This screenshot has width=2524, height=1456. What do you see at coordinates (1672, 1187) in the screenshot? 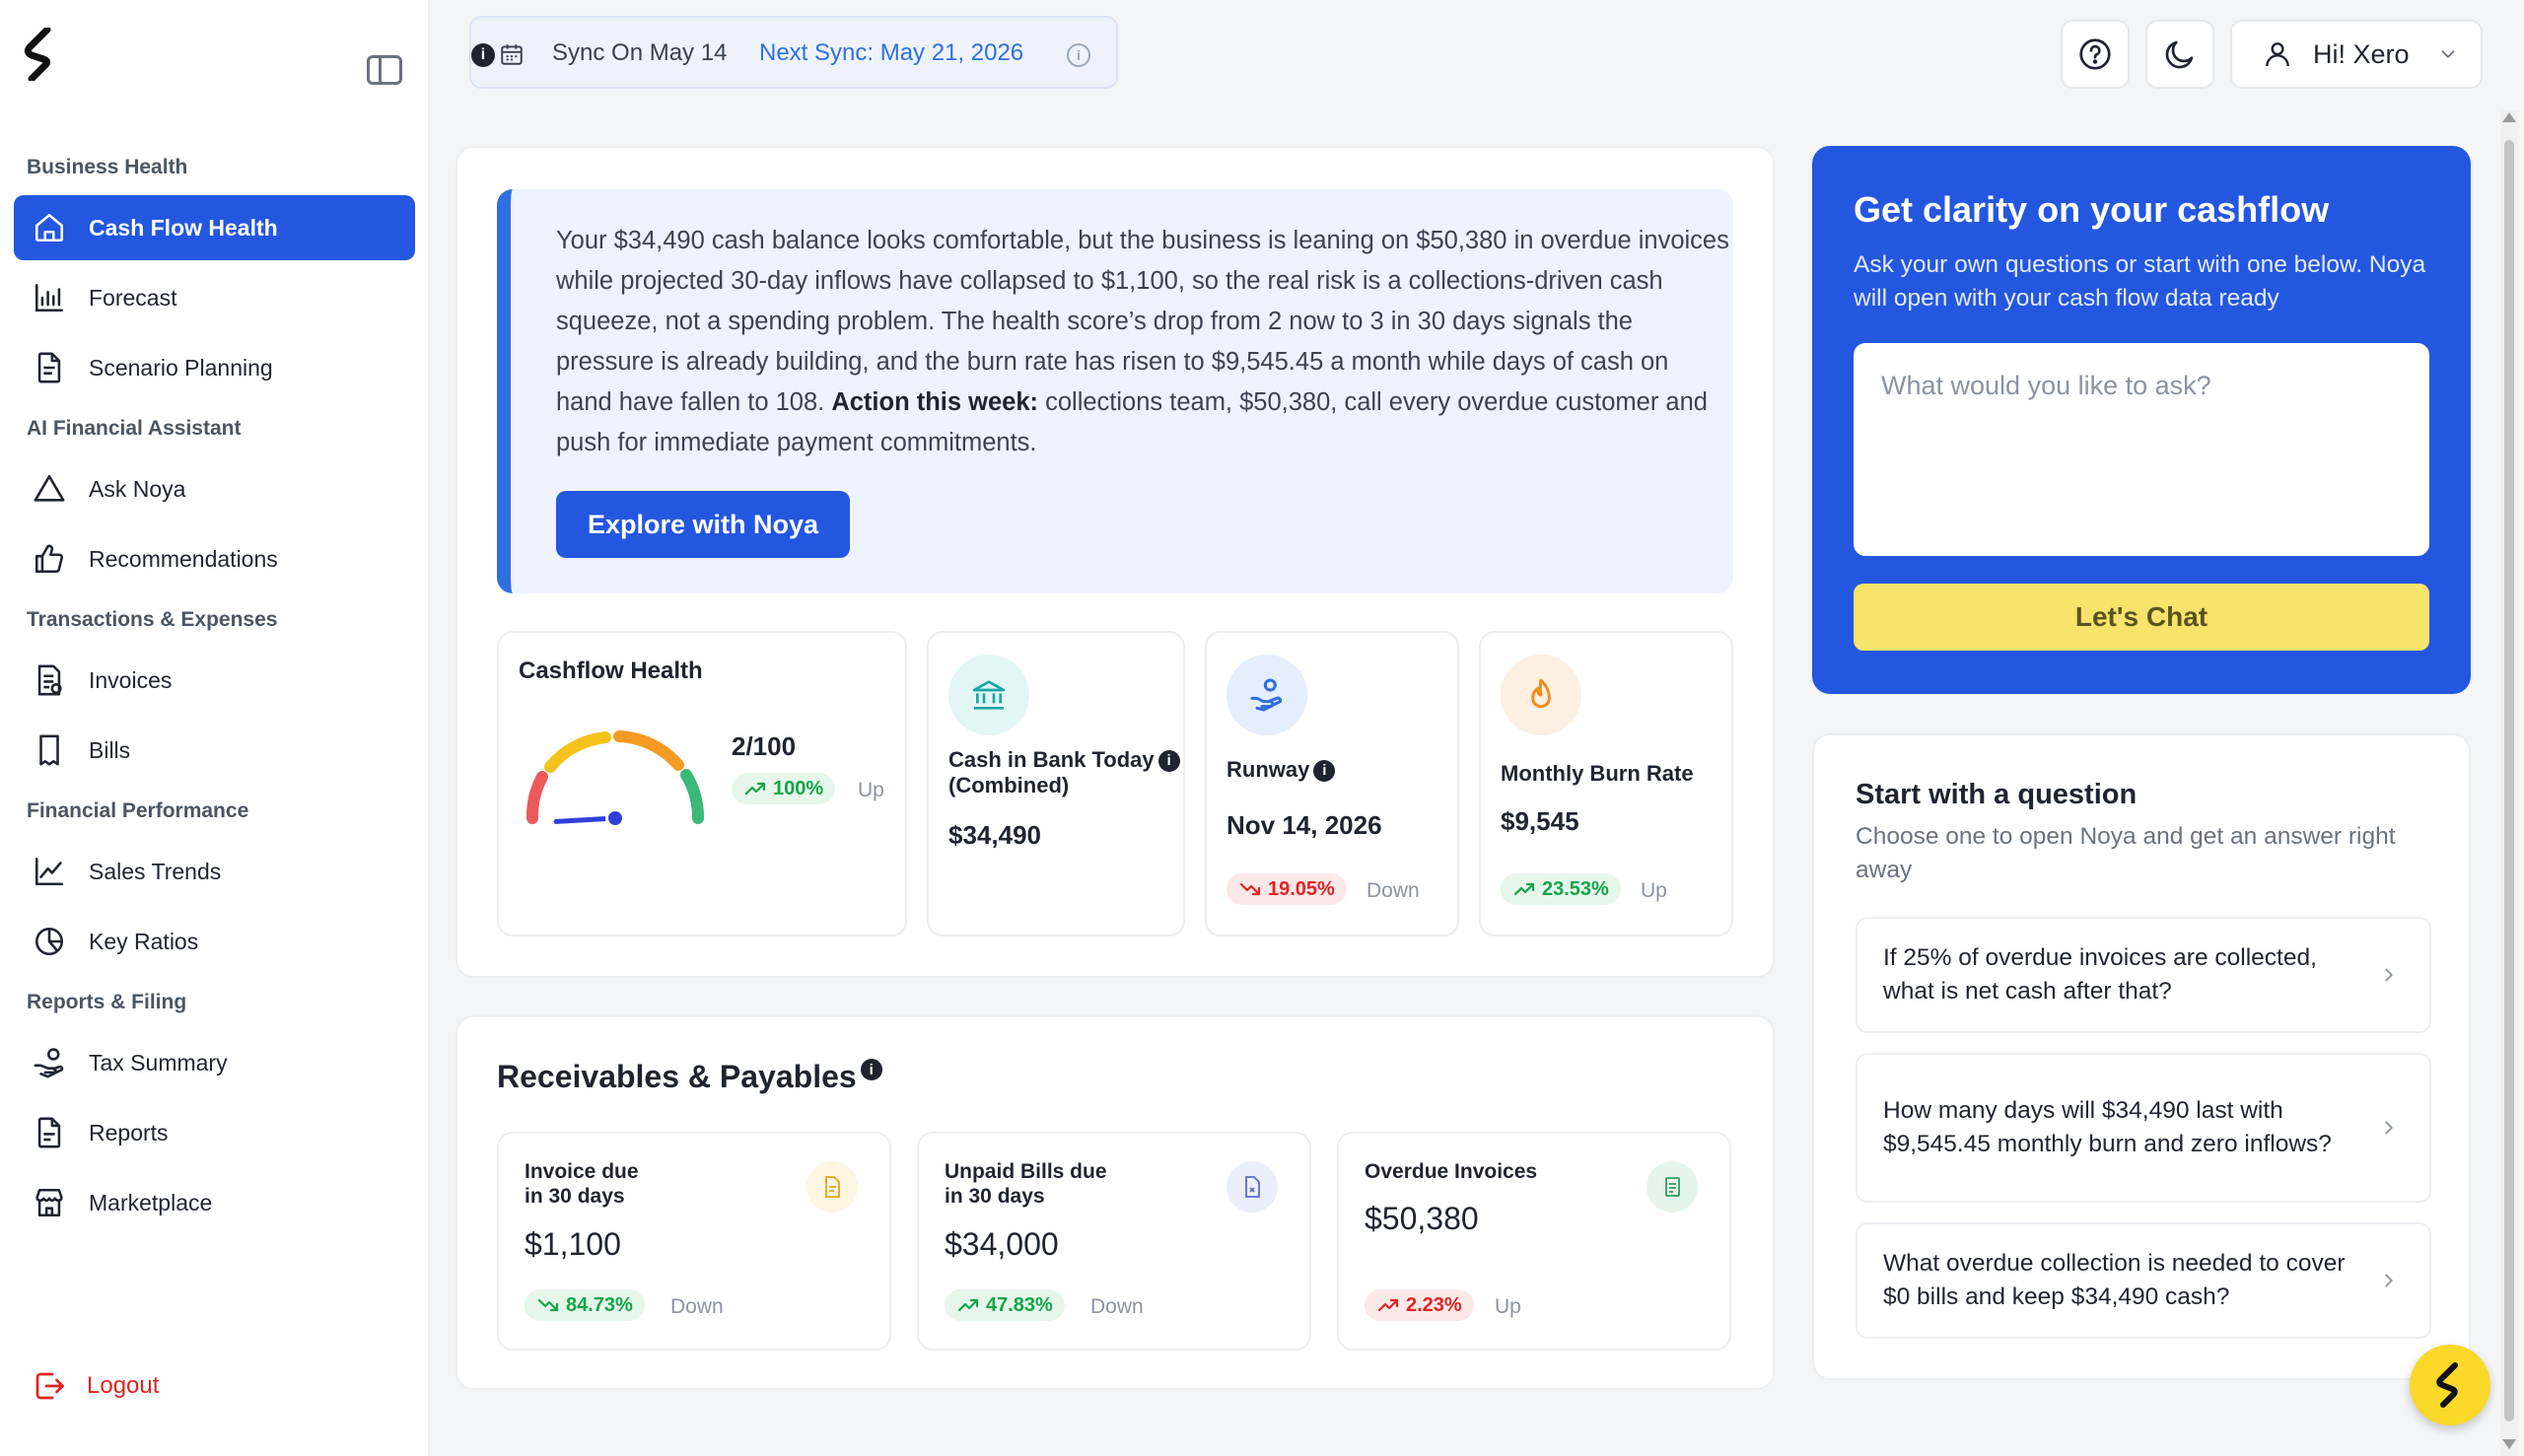
I see `overdue-doc-icon` at bounding box center [1672, 1187].